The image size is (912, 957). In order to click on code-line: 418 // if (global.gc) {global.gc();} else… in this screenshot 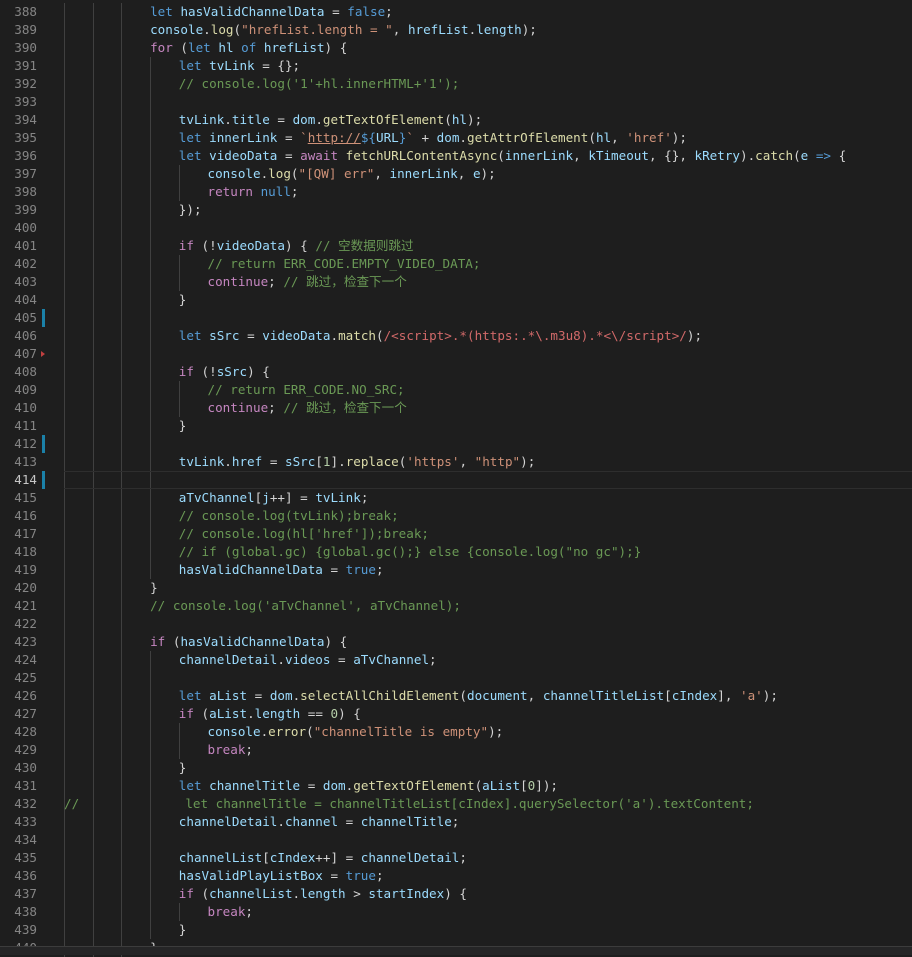, I will do `click(456, 552)`.